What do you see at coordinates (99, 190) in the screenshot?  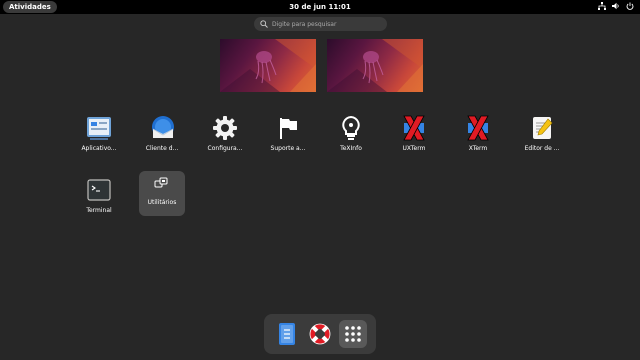 I see `terminal-icon` at bounding box center [99, 190].